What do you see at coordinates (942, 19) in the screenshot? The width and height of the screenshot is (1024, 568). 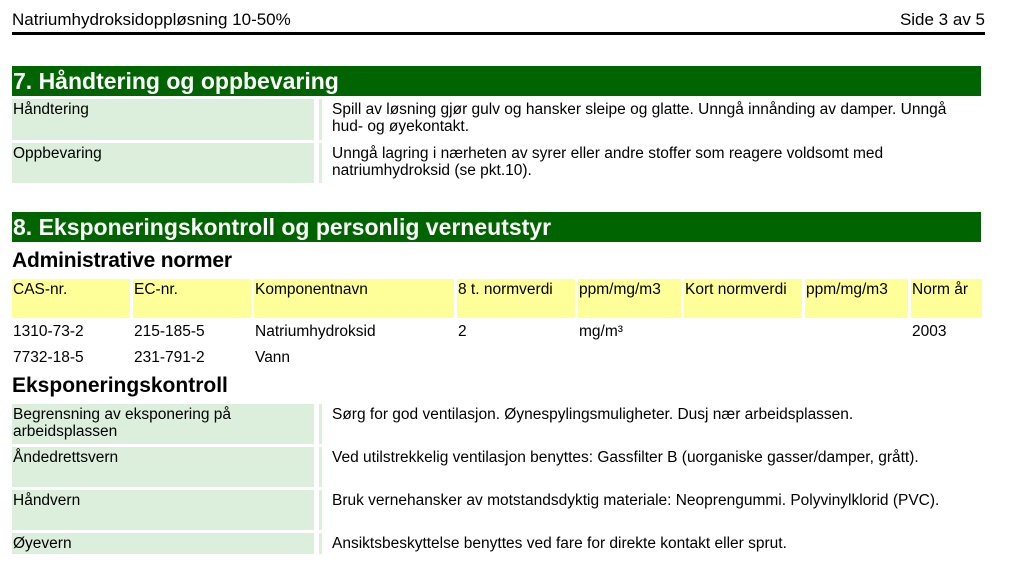 I see `page-number: Side 3 av 5` at bounding box center [942, 19].